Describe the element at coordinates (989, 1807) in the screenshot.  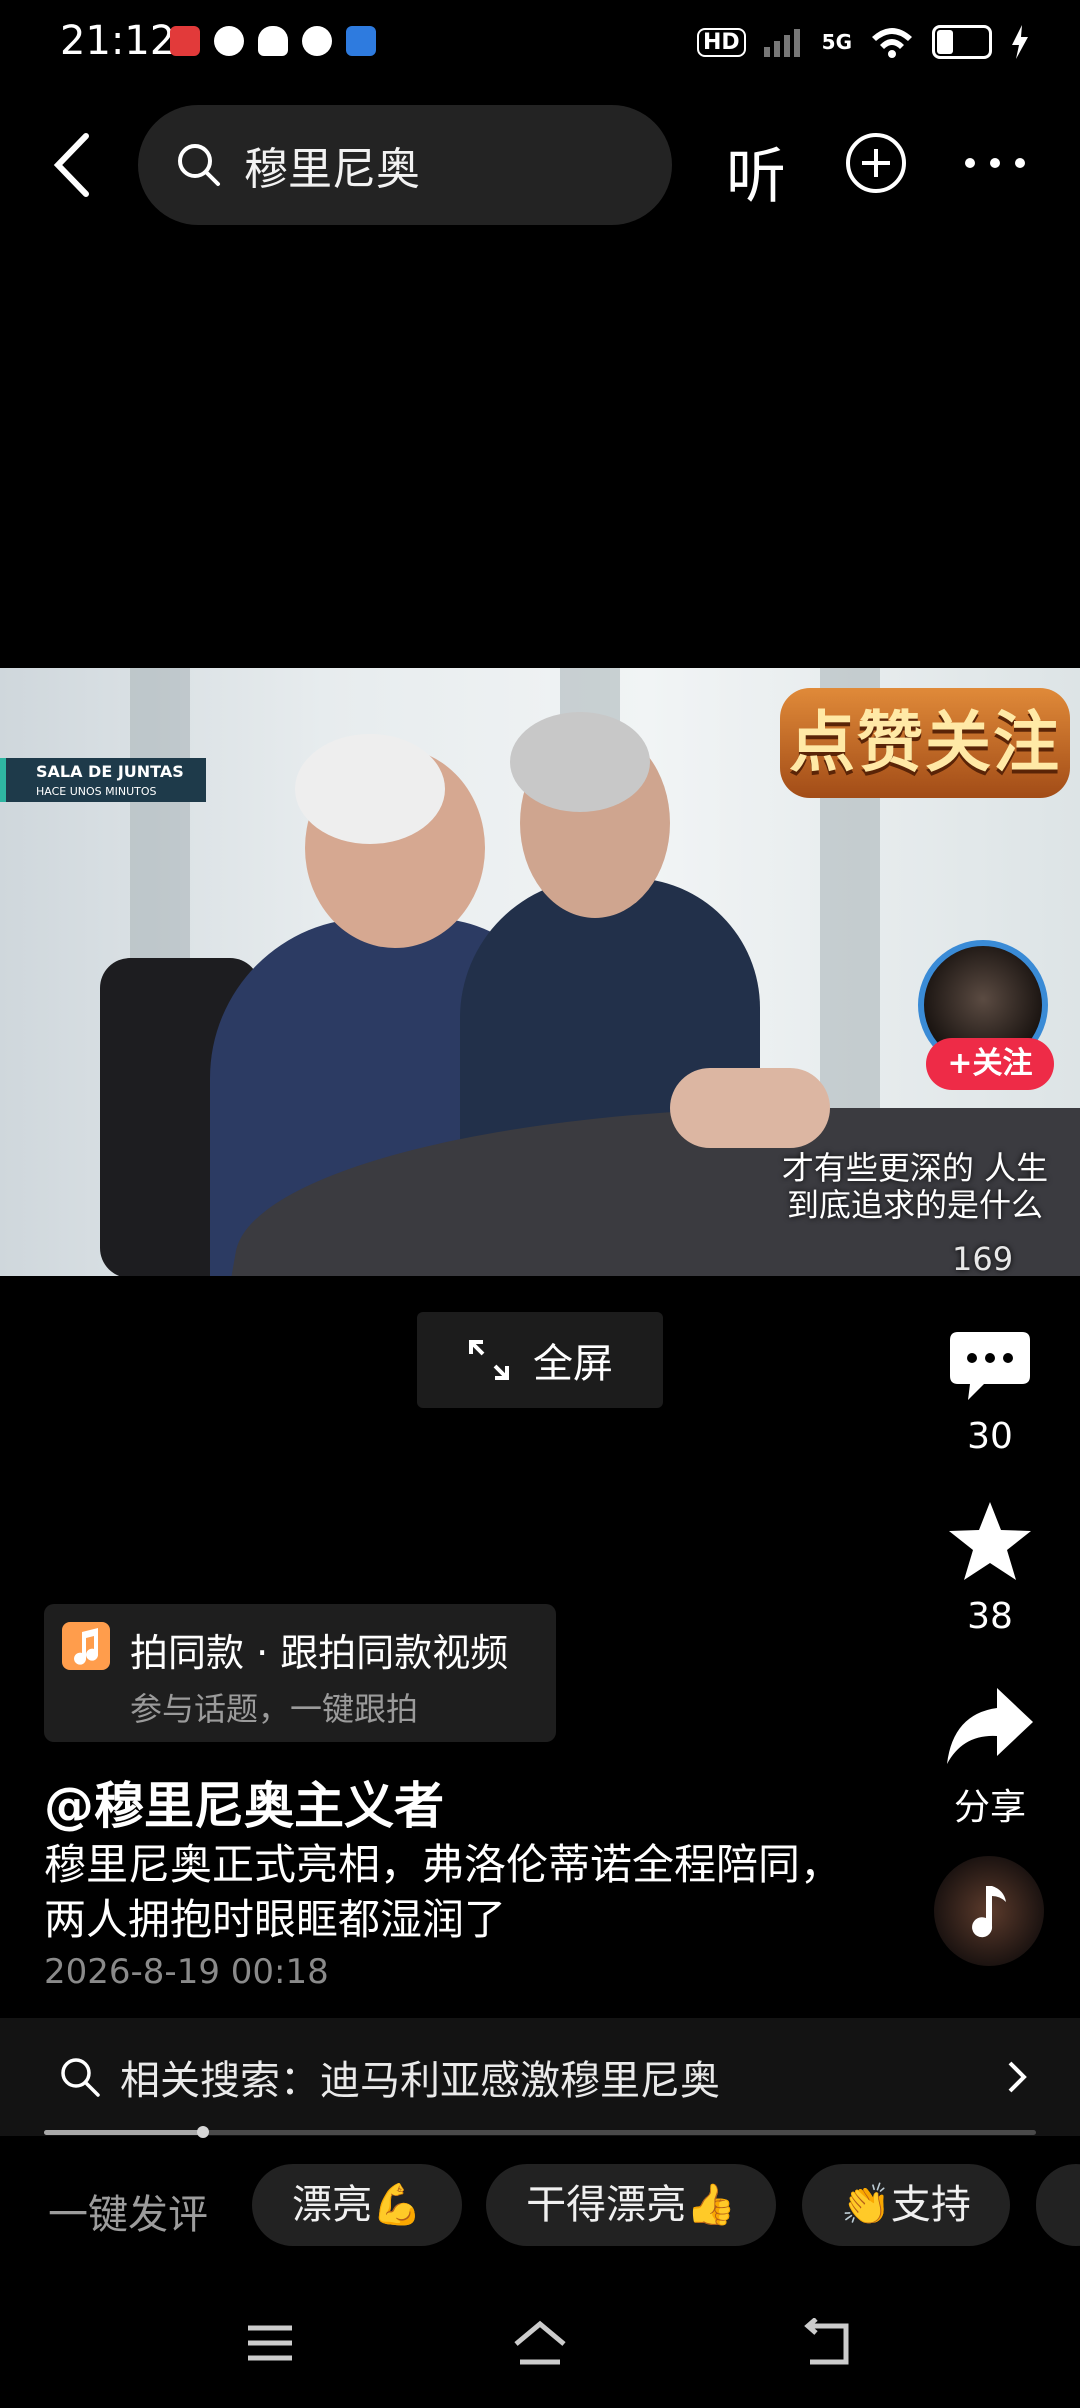
I see `share-label: 分享` at that location.